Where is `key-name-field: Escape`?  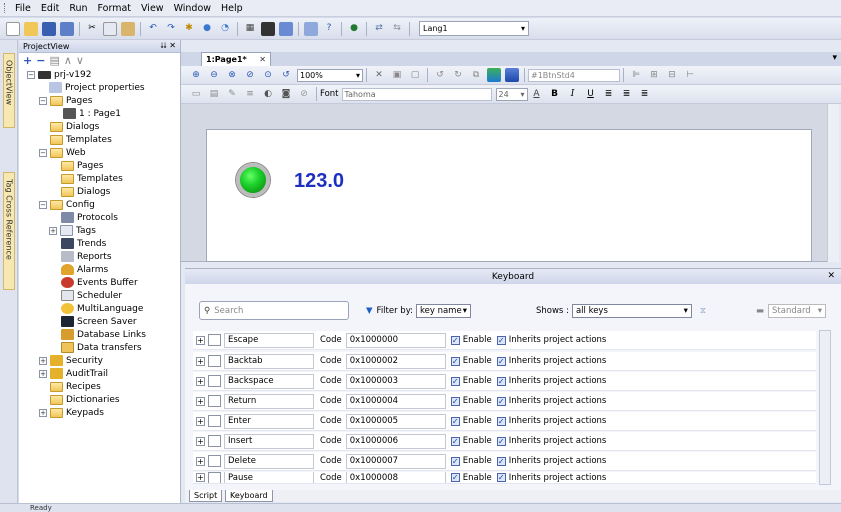
key-name-field: Escape is located at coordinates (269, 340).